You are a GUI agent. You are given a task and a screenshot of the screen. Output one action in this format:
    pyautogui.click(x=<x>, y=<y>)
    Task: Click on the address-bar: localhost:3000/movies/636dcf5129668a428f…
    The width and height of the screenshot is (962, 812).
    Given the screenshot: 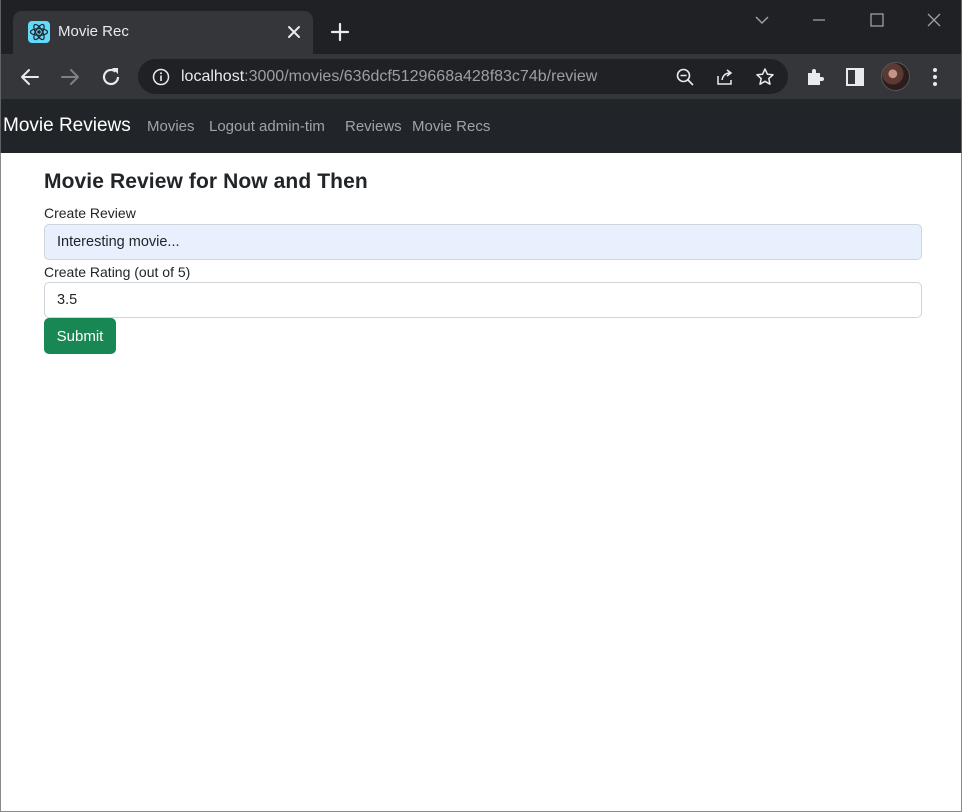 What is the action you would take?
    pyautogui.click(x=463, y=76)
    